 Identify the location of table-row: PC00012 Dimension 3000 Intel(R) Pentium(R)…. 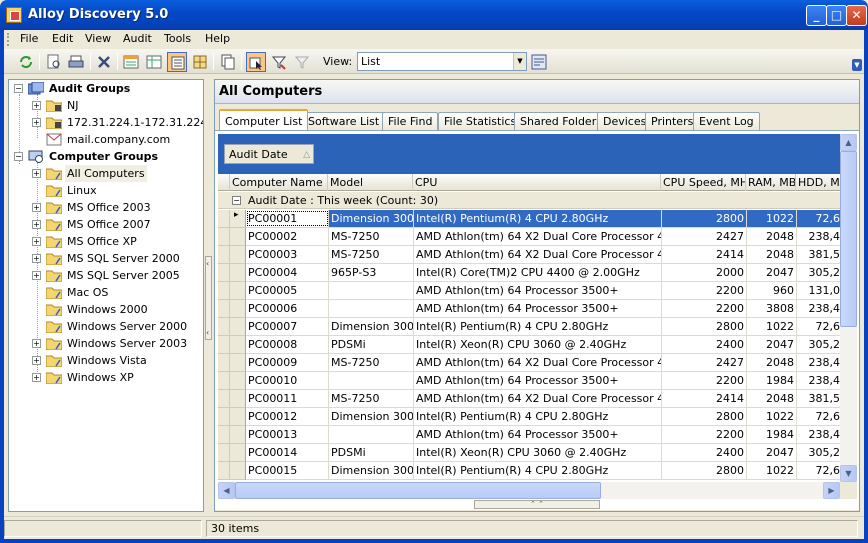
(543, 417).